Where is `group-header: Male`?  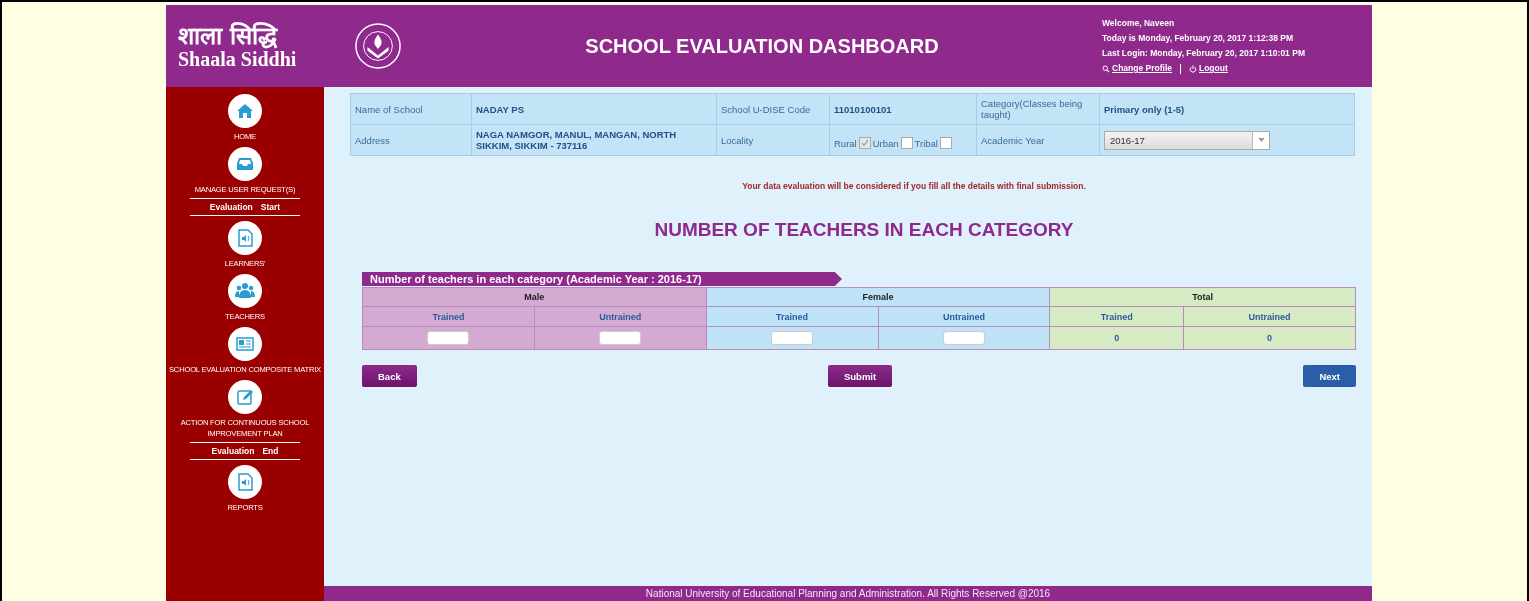 group-header: Male is located at coordinates (534, 297).